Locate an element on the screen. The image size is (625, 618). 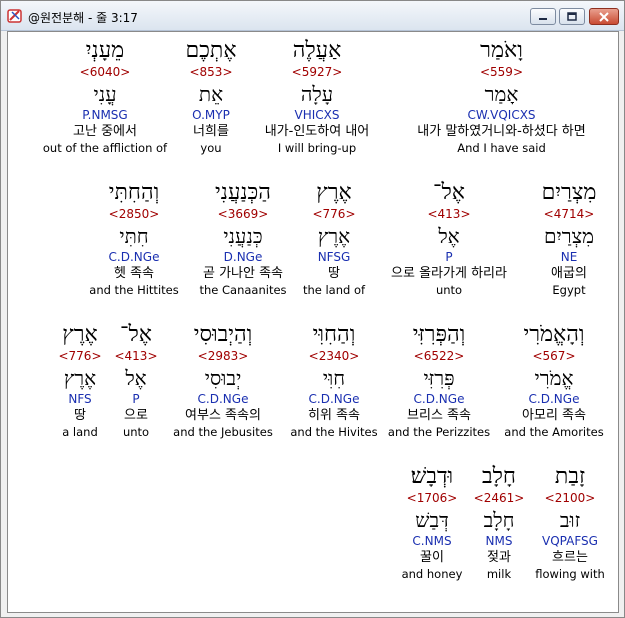
word-cell: חָלָב <2461> חָלָב NMS 젖과 milk is located at coordinates (499, 522).